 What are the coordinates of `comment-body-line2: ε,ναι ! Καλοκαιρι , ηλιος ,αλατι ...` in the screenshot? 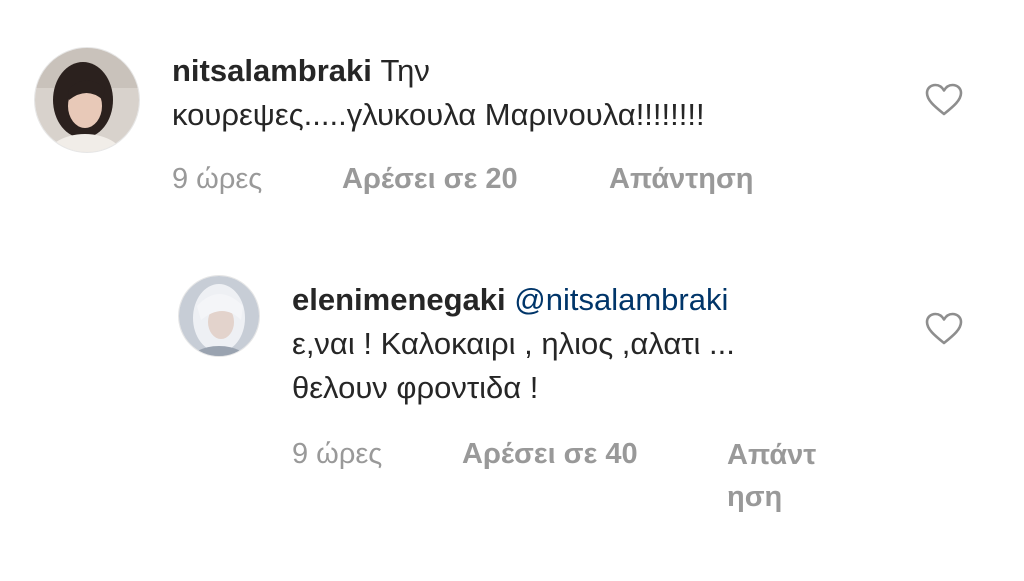 It's located at (513, 343).